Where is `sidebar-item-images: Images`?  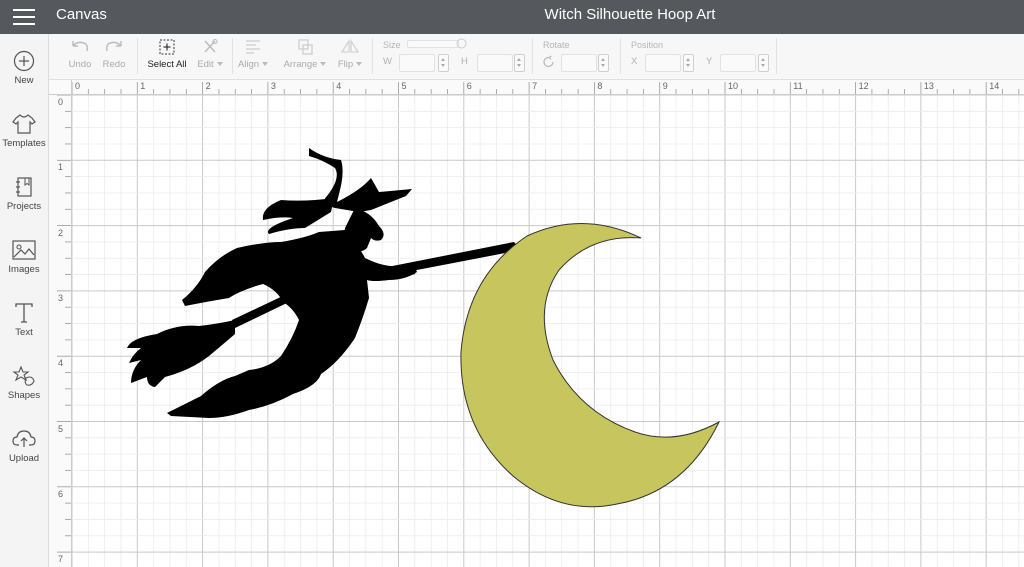 sidebar-item-images: Images is located at coordinates (24, 269).